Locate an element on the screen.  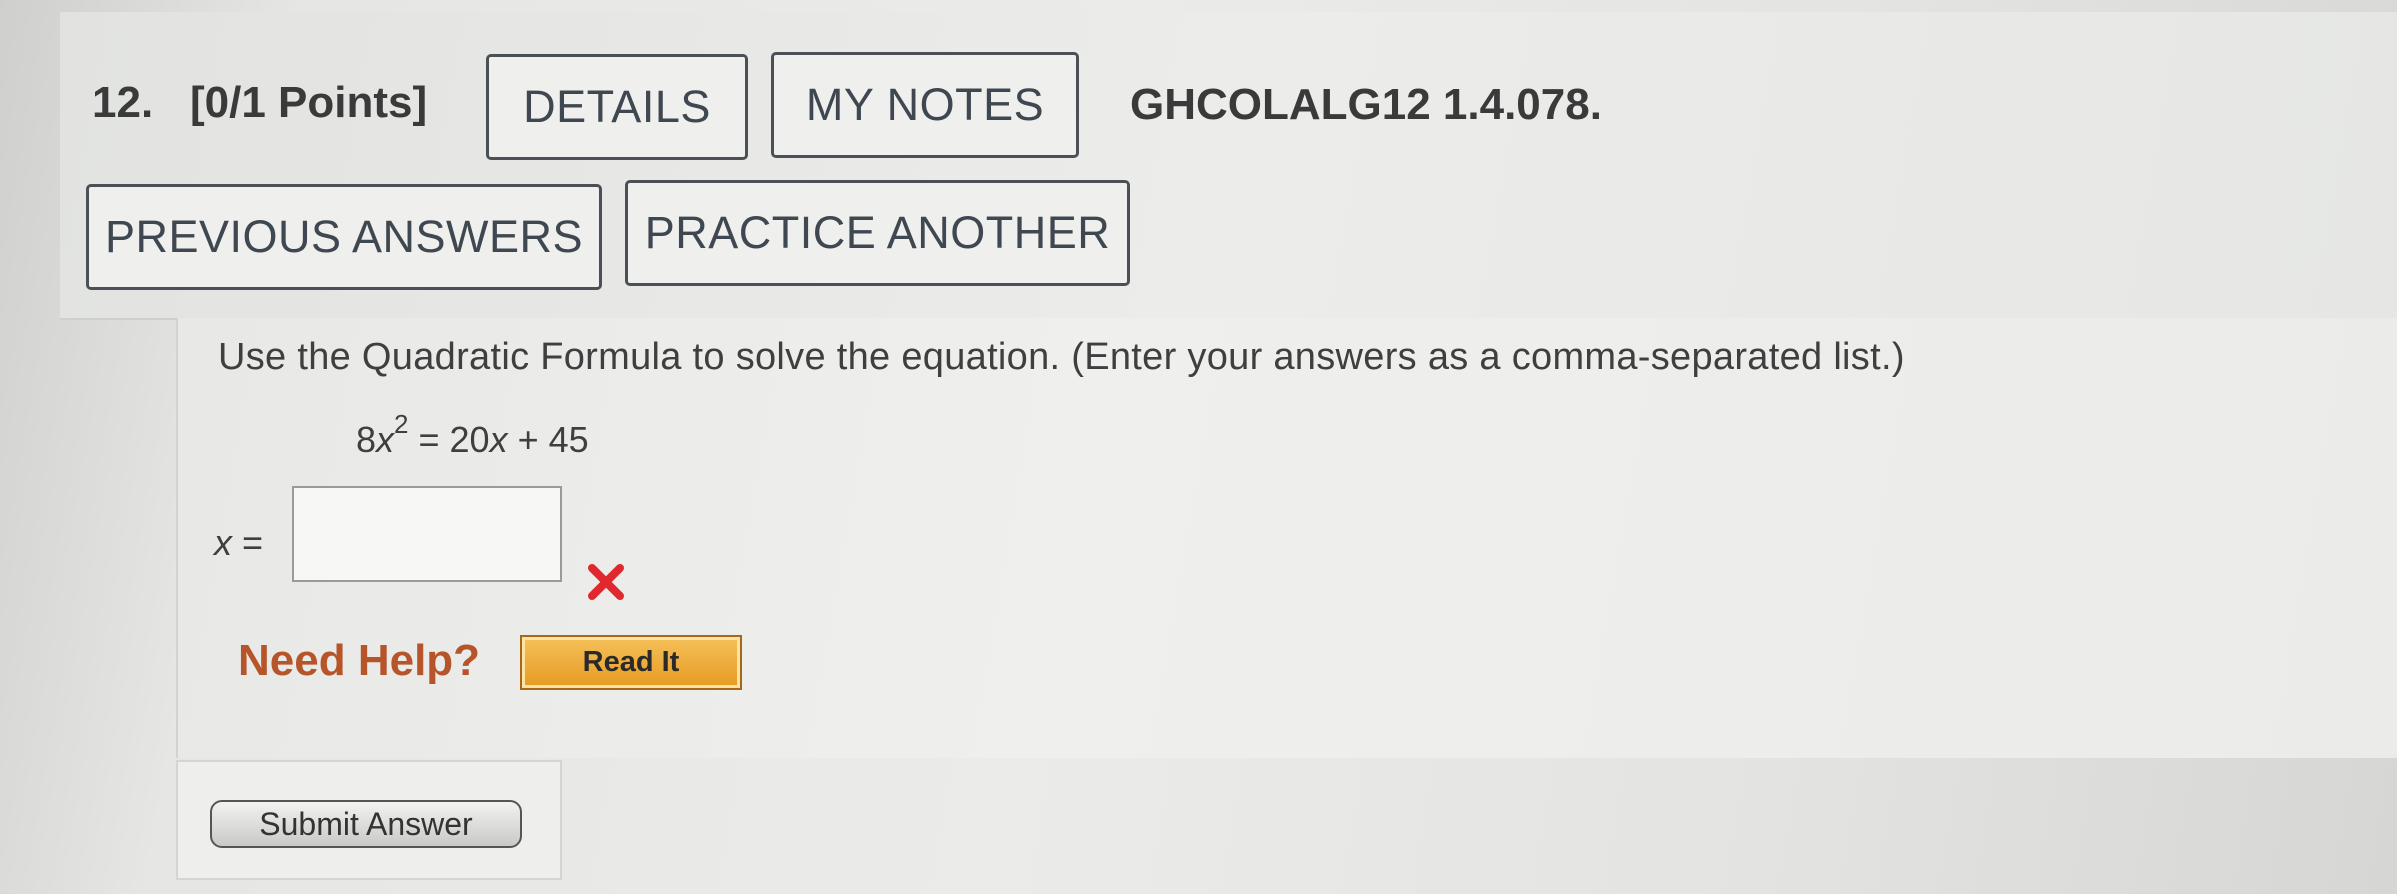
equation-rhs-variable: x is located at coordinates (498, 439).